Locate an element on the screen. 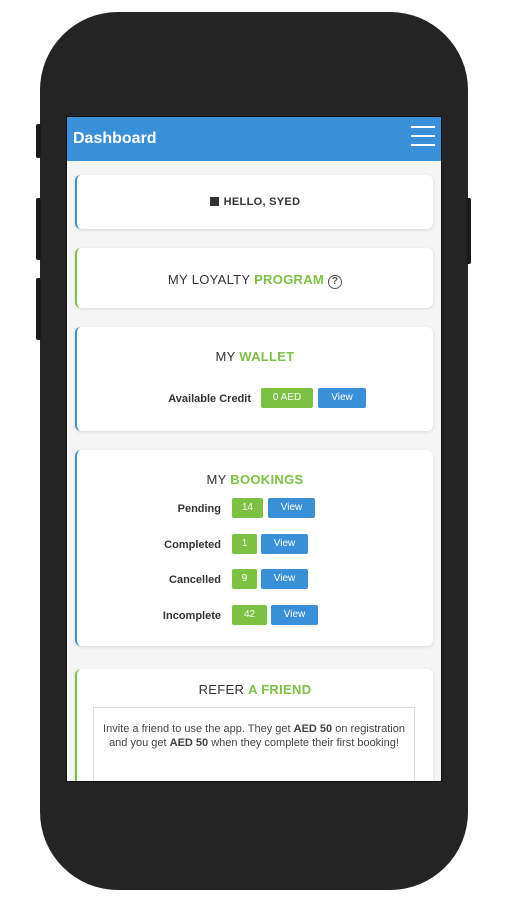  credit-value-badge: 0 AED is located at coordinates (287, 398).